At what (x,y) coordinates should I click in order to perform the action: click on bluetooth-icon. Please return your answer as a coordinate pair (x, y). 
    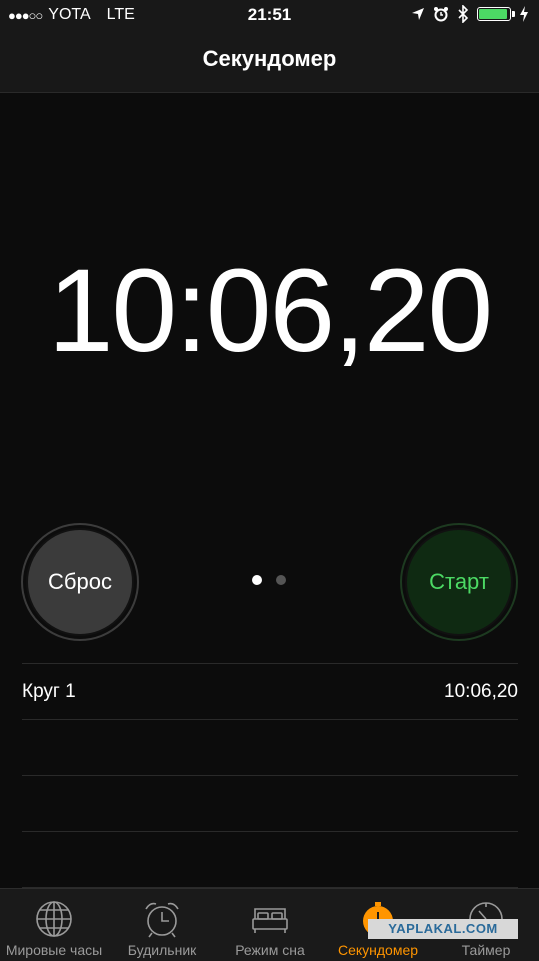
    Looking at the image, I should click on (463, 14).